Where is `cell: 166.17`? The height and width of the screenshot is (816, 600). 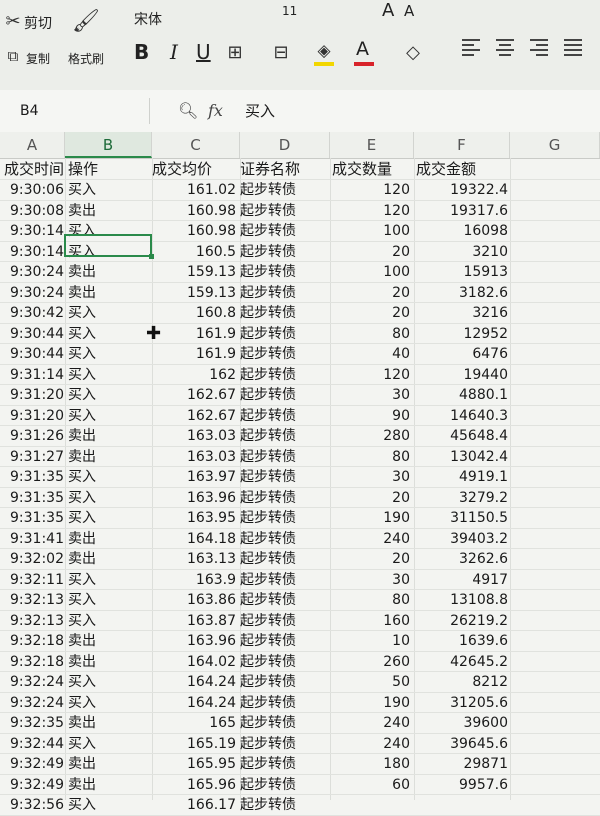 cell: 166.17 is located at coordinates (194, 805).